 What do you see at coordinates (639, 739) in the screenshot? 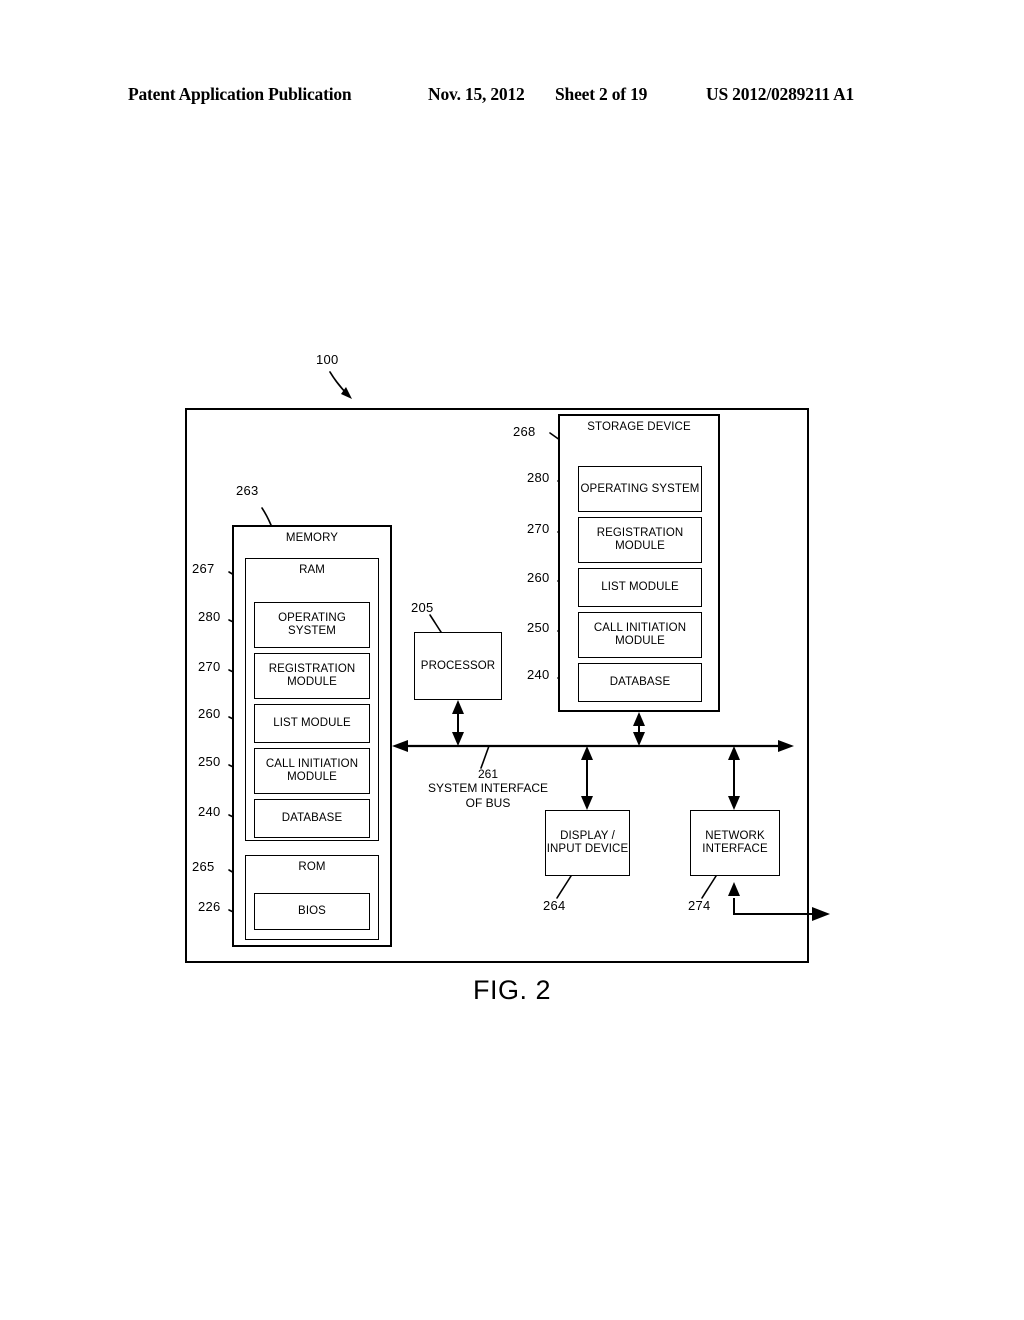
I see `storage-bus-arrow-down` at bounding box center [639, 739].